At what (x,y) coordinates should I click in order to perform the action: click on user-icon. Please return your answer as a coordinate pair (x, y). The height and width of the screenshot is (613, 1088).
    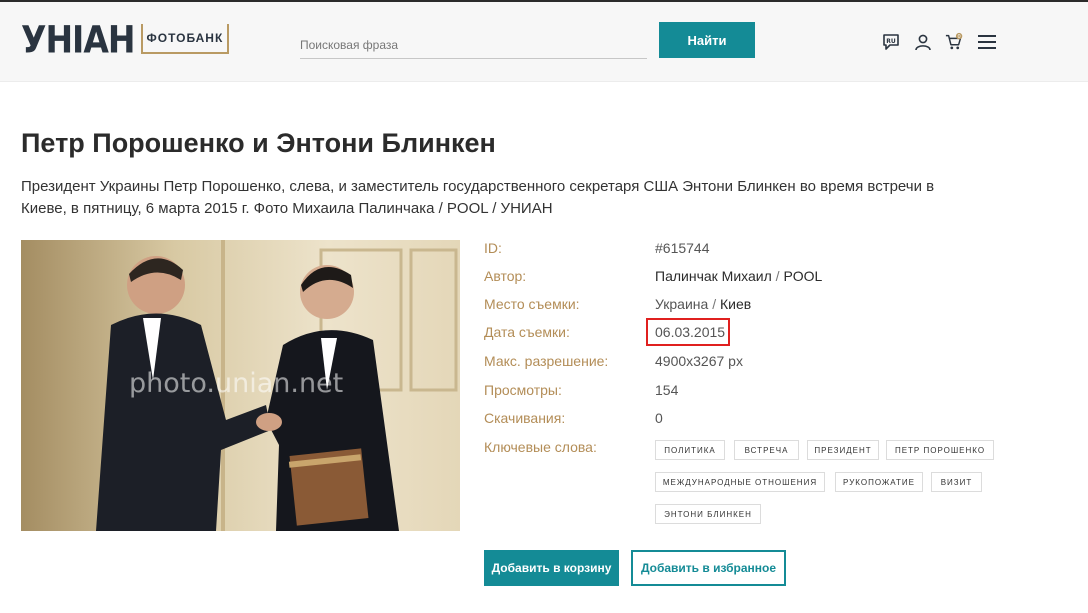
    Looking at the image, I should click on (923, 42).